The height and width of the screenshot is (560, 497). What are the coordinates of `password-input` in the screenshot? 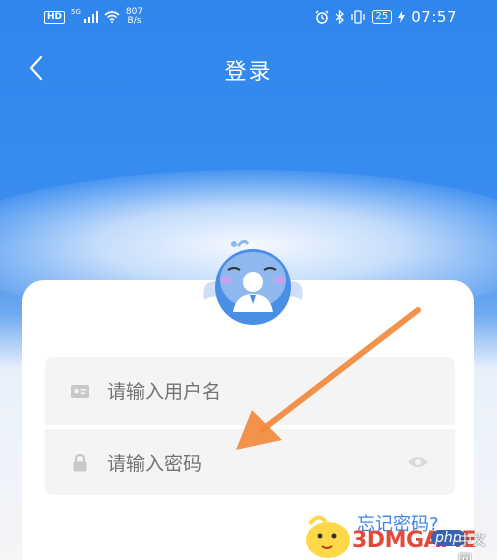 It's located at (257, 464).